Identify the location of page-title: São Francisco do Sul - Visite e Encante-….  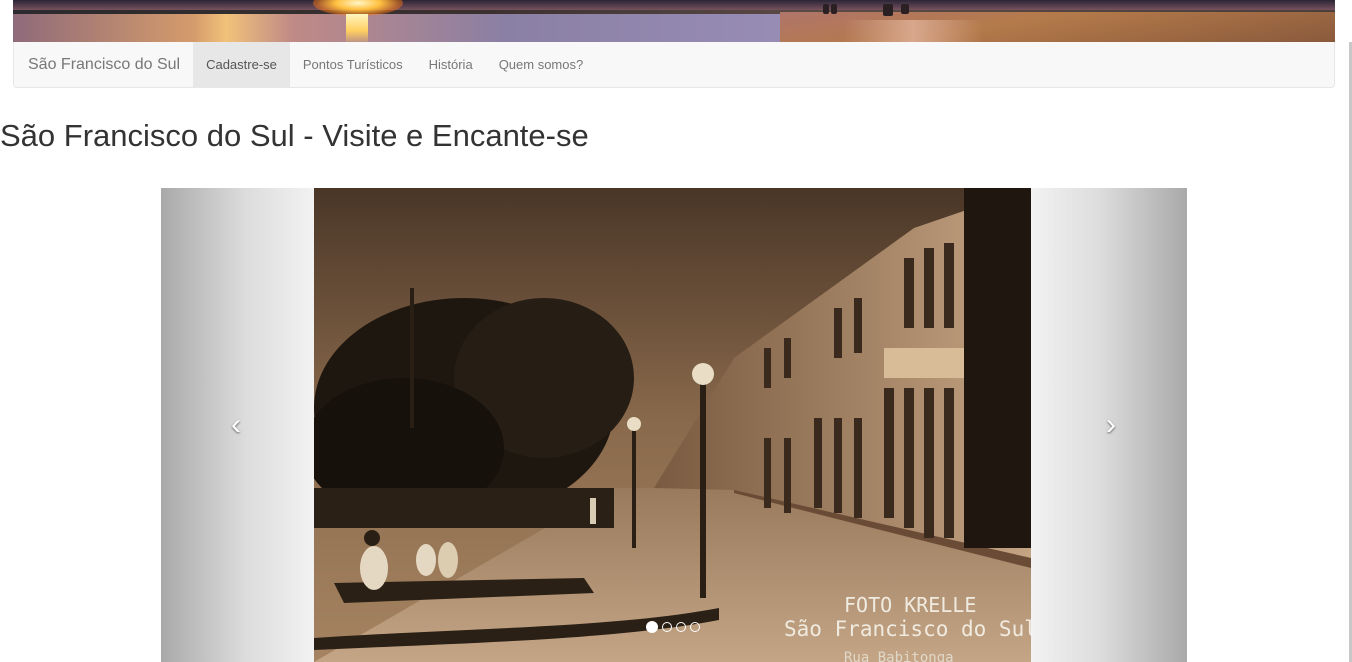
(294, 135).